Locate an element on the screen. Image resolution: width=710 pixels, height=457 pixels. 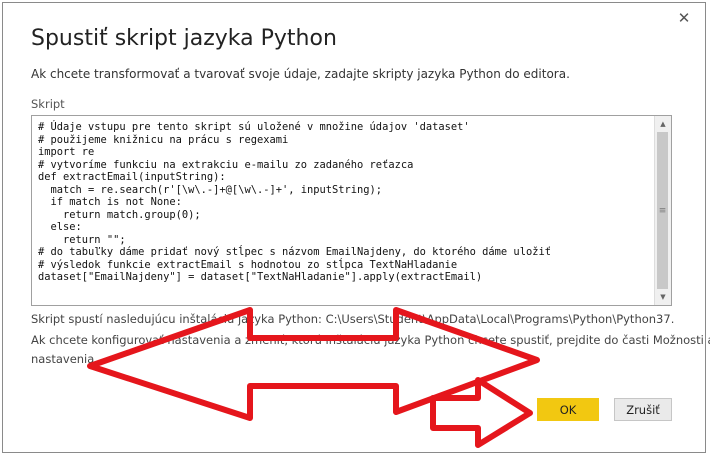
code-line: # použijeme knižnicu na prácu s regexami is located at coordinates (163, 140).